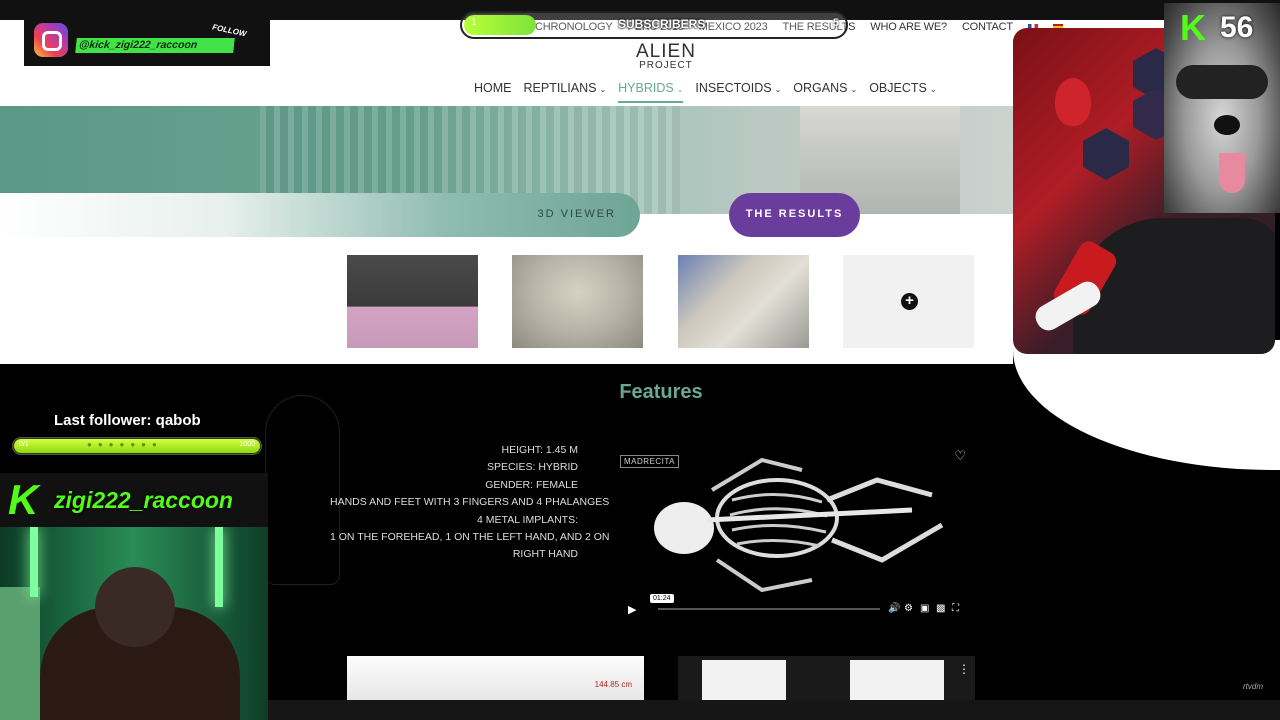  I want to click on the-results-label: THE RESULTS, so click(794, 214).